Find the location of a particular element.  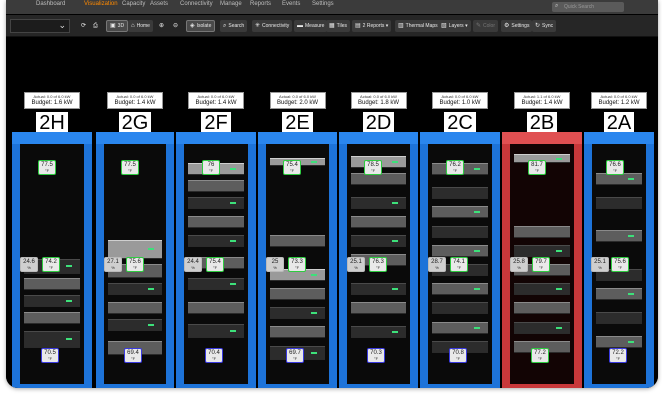

sensor-hum-2g: 27.1% is located at coordinates (113, 264).